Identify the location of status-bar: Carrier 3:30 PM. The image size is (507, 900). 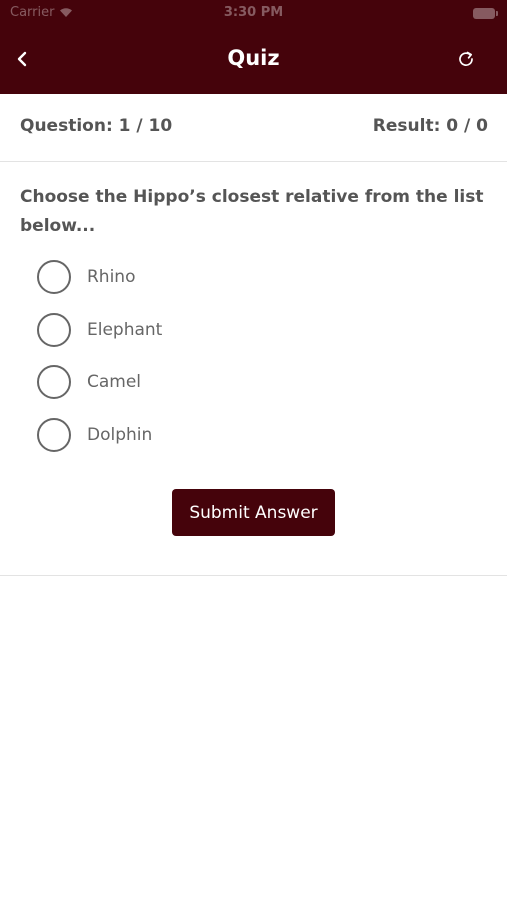
(253, 14).